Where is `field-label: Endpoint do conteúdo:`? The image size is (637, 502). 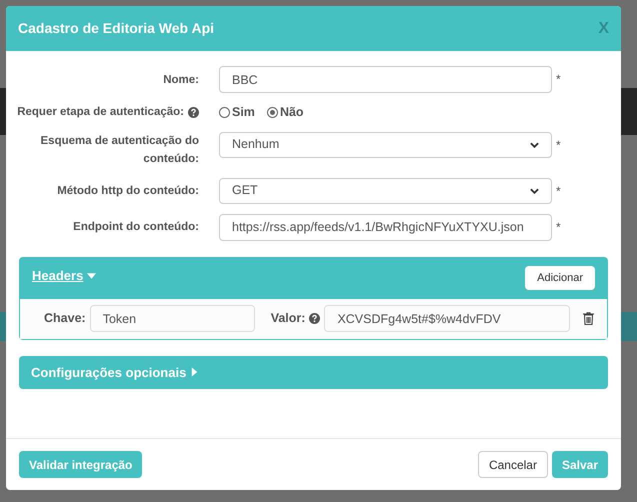 field-label: Endpoint do conteúdo: is located at coordinates (136, 228).